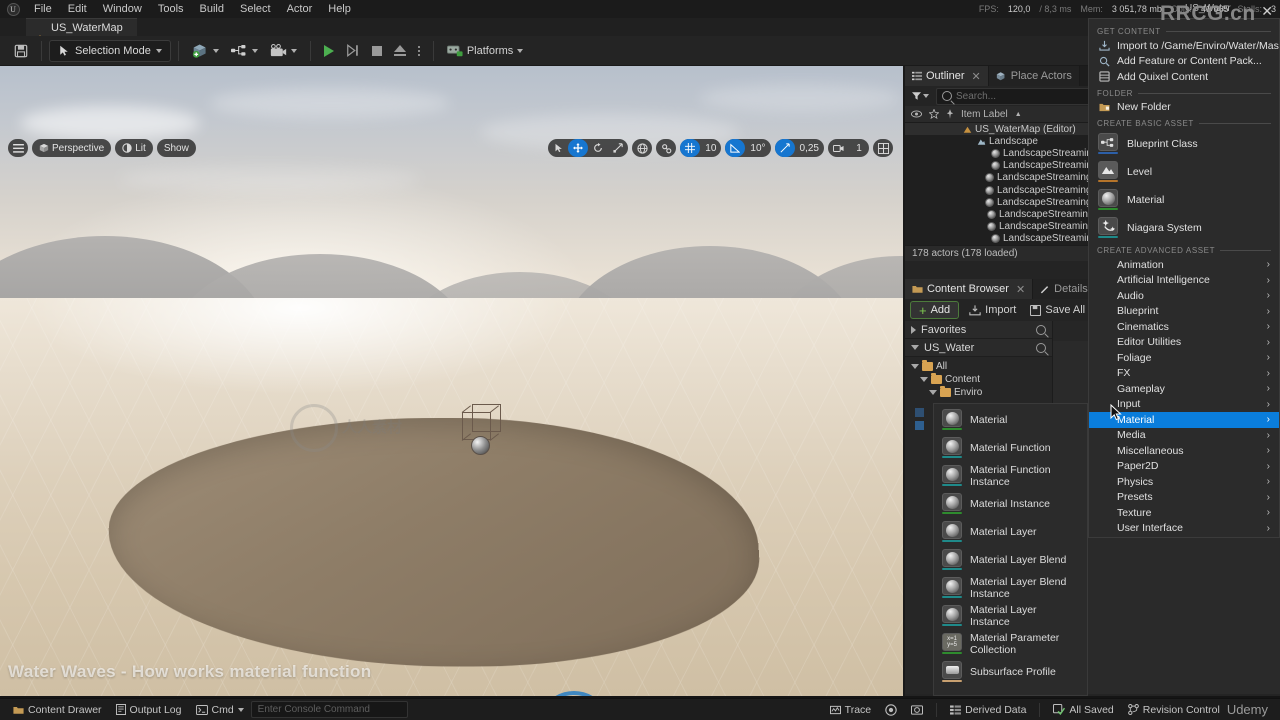  What do you see at coordinates (21, 51) in the screenshot?
I see `save-button` at bounding box center [21, 51].